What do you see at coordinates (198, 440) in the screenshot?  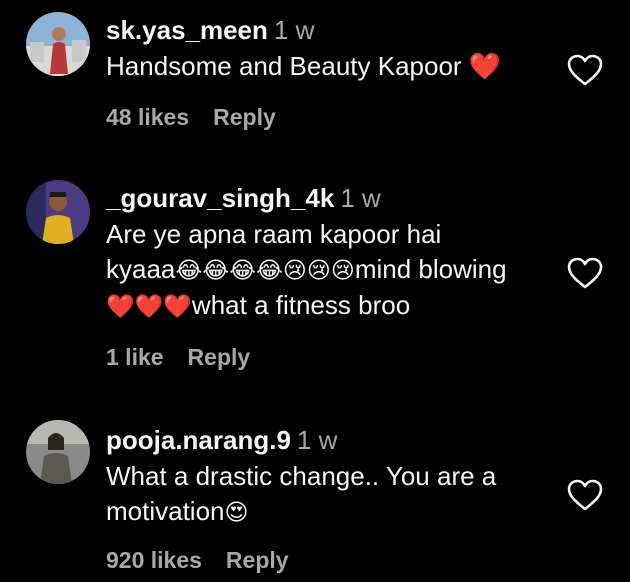 I see `username: pooja.narang.9` at bounding box center [198, 440].